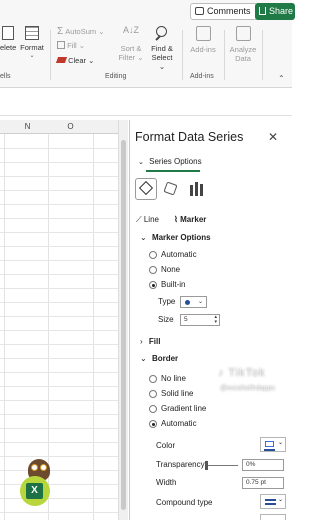 This screenshot has width=320, height=520. I want to click on pane-title: Format Data Series, so click(189, 137).